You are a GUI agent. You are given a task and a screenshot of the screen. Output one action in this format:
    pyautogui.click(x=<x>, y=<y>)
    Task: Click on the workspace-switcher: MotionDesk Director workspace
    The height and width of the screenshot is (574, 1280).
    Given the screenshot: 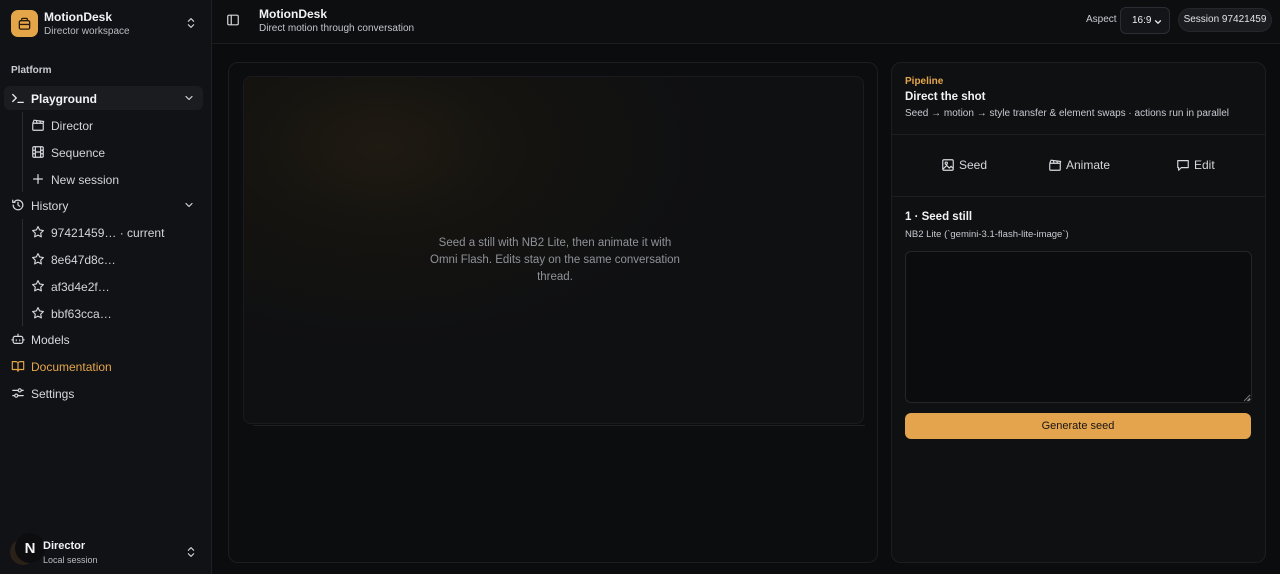 What is the action you would take?
    pyautogui.click(x=106, y=24)
    